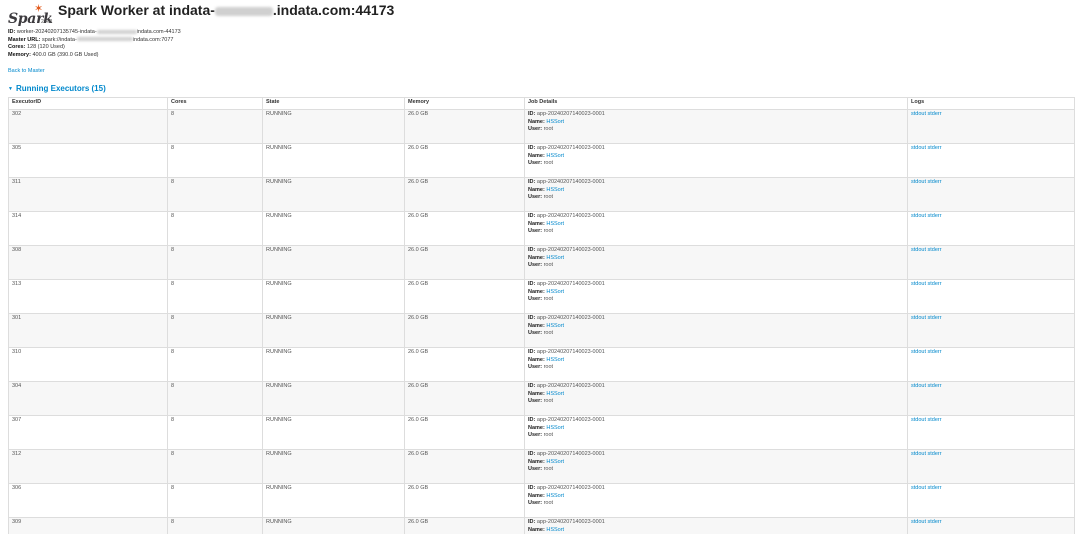  I want to click on memory-value: 400.0 GB (390.0 GB Used), so click(65, 54).